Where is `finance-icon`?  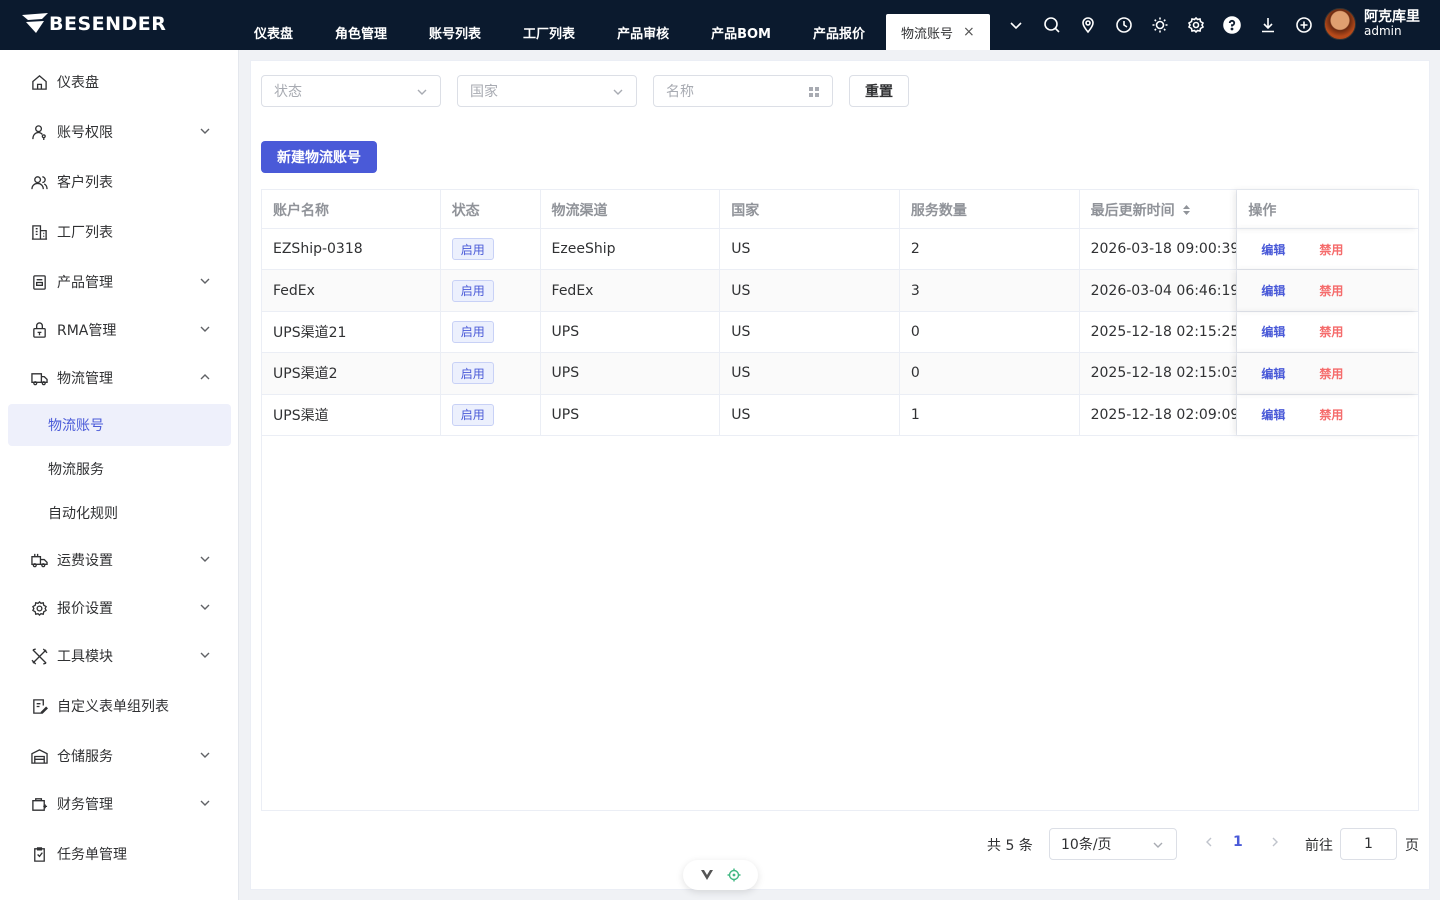
finance-icon is located at coordinates (39, 804).